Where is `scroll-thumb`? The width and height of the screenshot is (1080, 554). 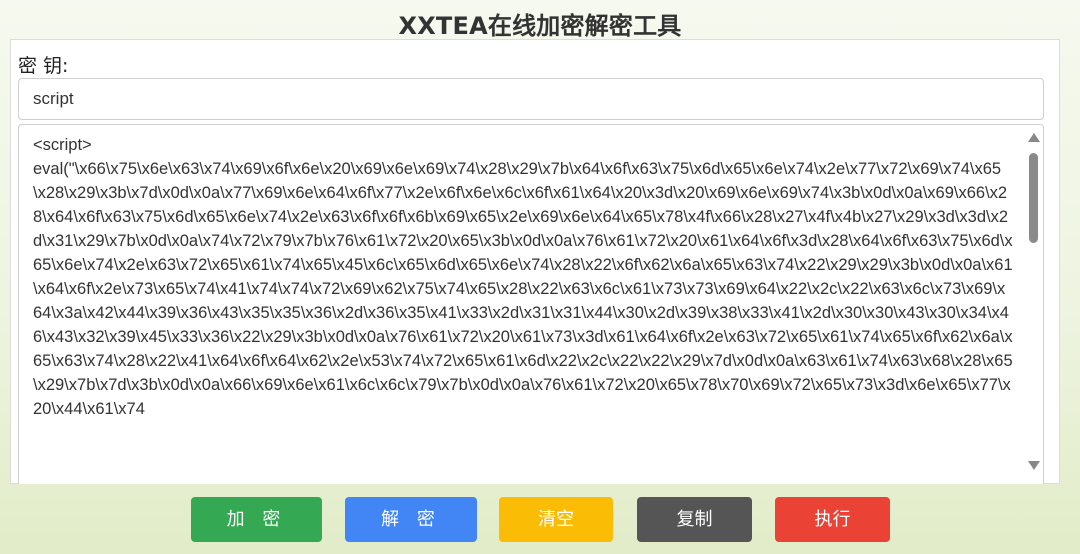 scroll-thumb is located at coordinates (1033, 198).